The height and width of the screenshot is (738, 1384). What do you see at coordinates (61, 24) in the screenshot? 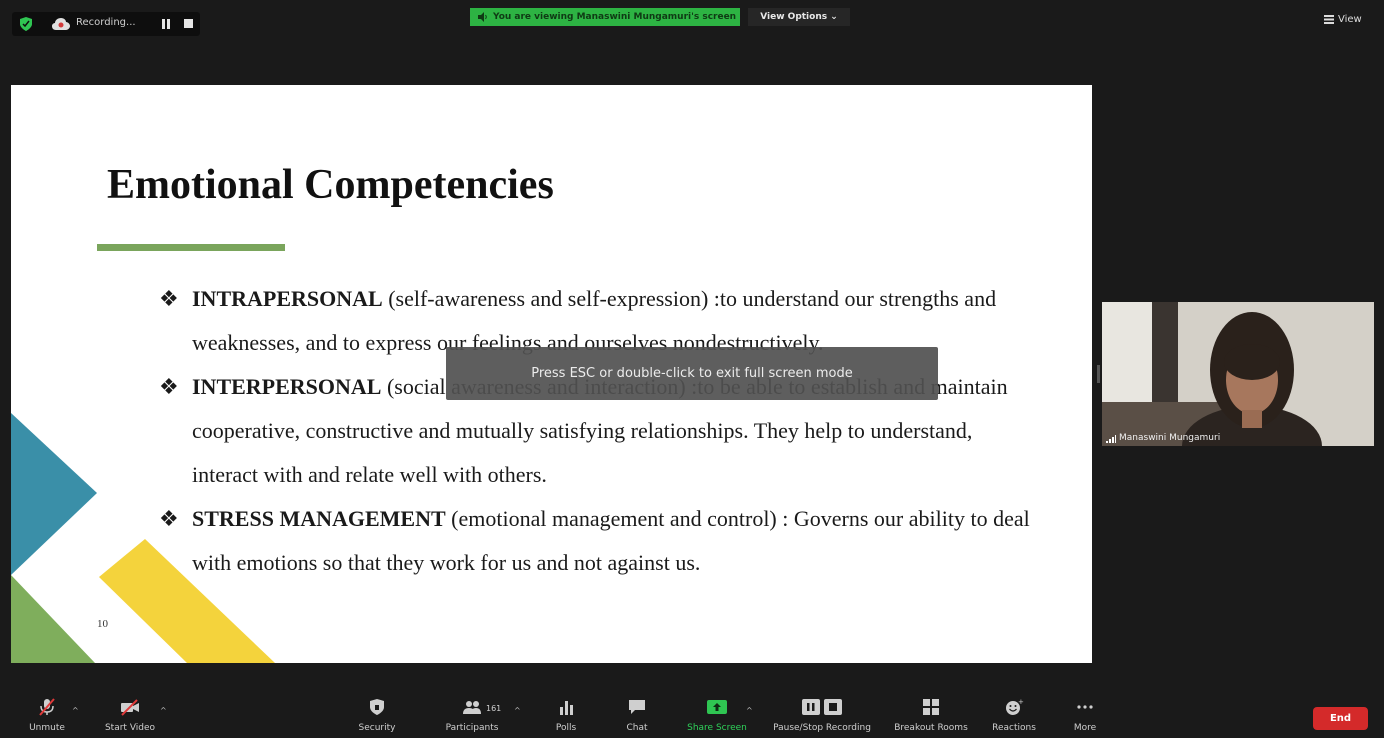
I see `cloud-recording-icon` at bounding box center [61, 24].